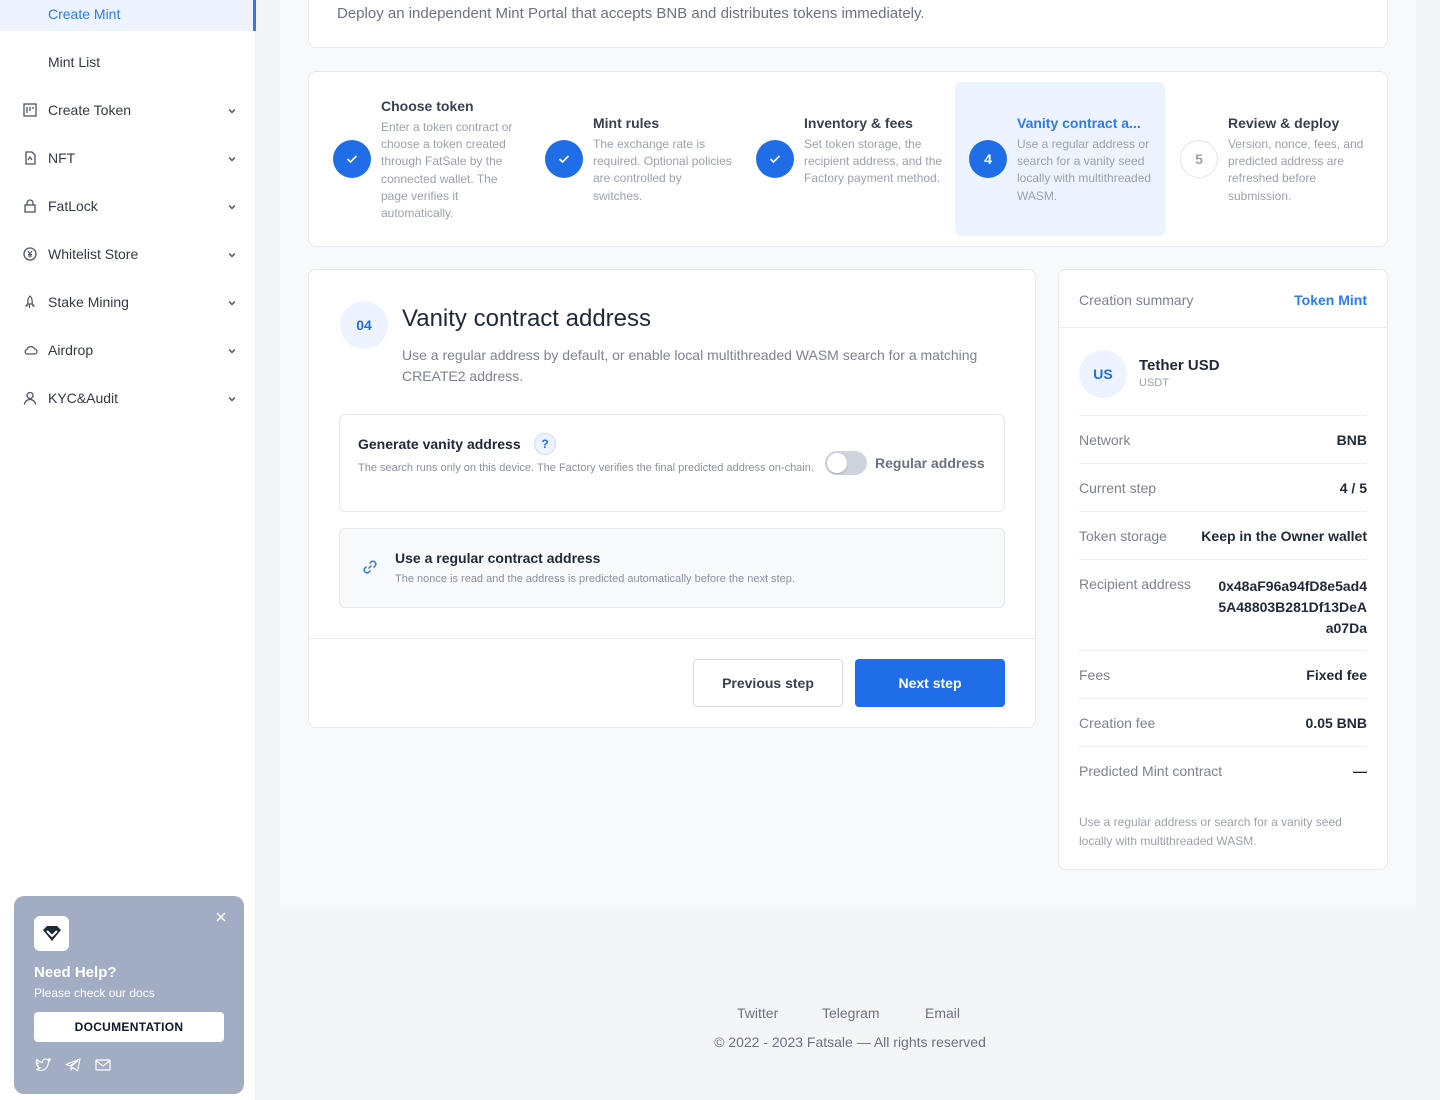  Describe the element at coordinates (1223, 675) in the screenshot. I see `summary-row-fees: Fees Fixed fee` at that location.